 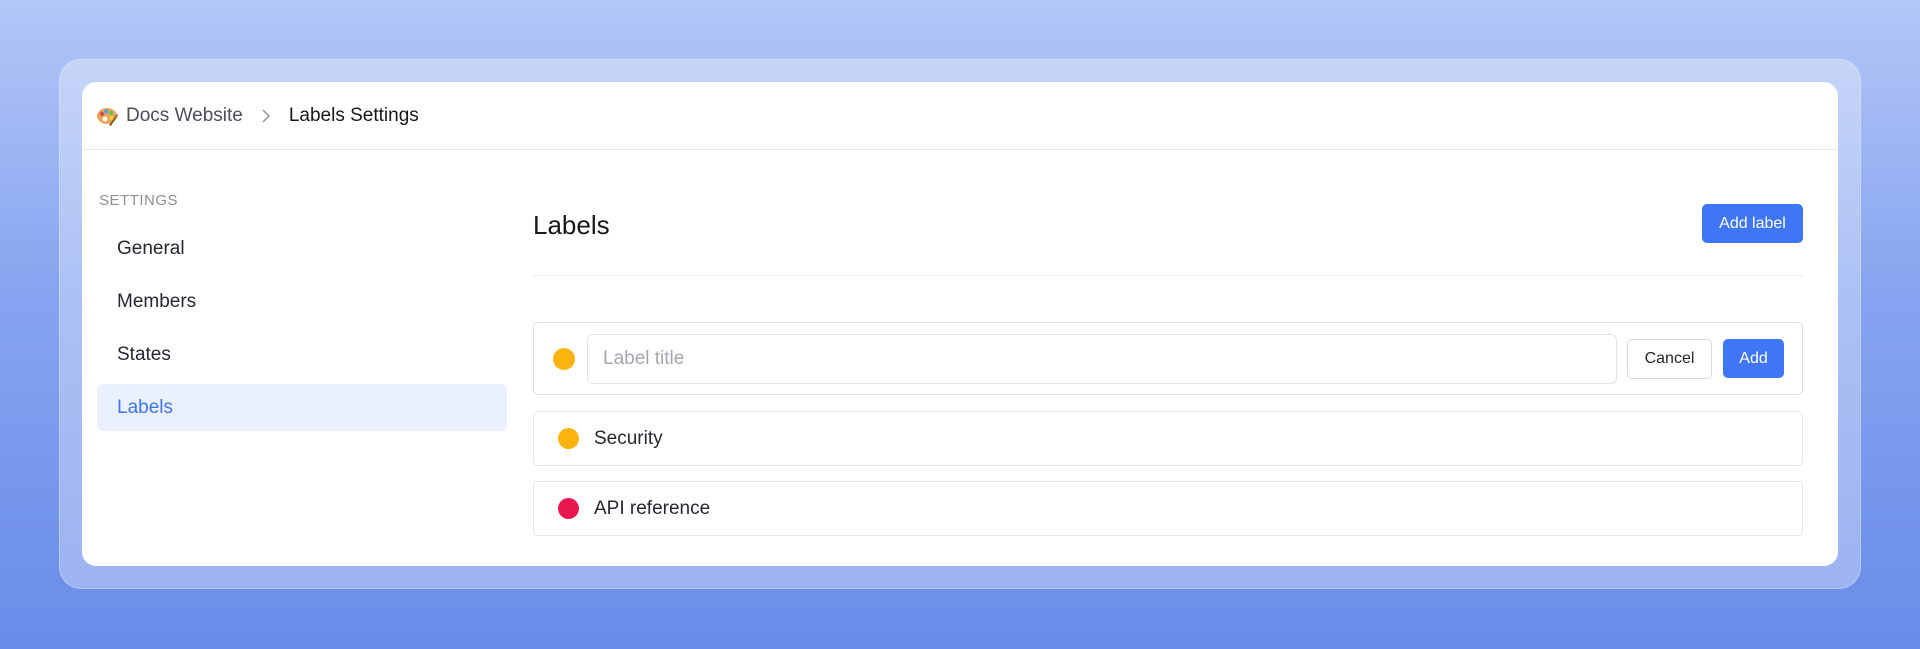 I want to click on cancel-button: Cancel, so click(x=1669, y=358).